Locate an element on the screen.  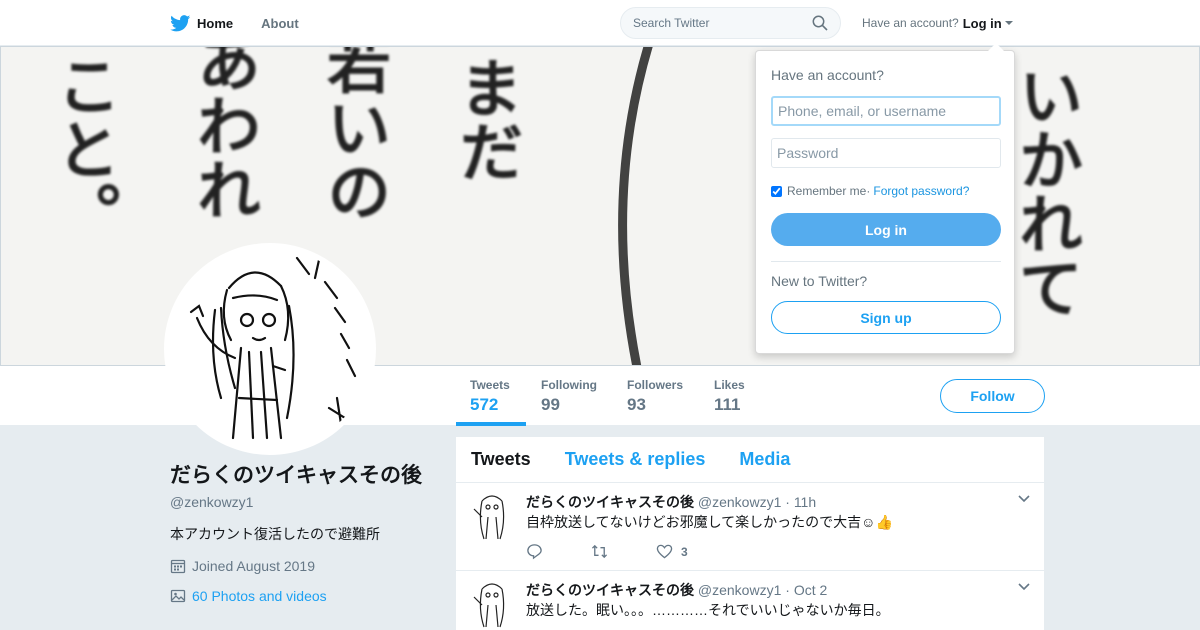
stat-label: Following is located at coordinates (569, 385).